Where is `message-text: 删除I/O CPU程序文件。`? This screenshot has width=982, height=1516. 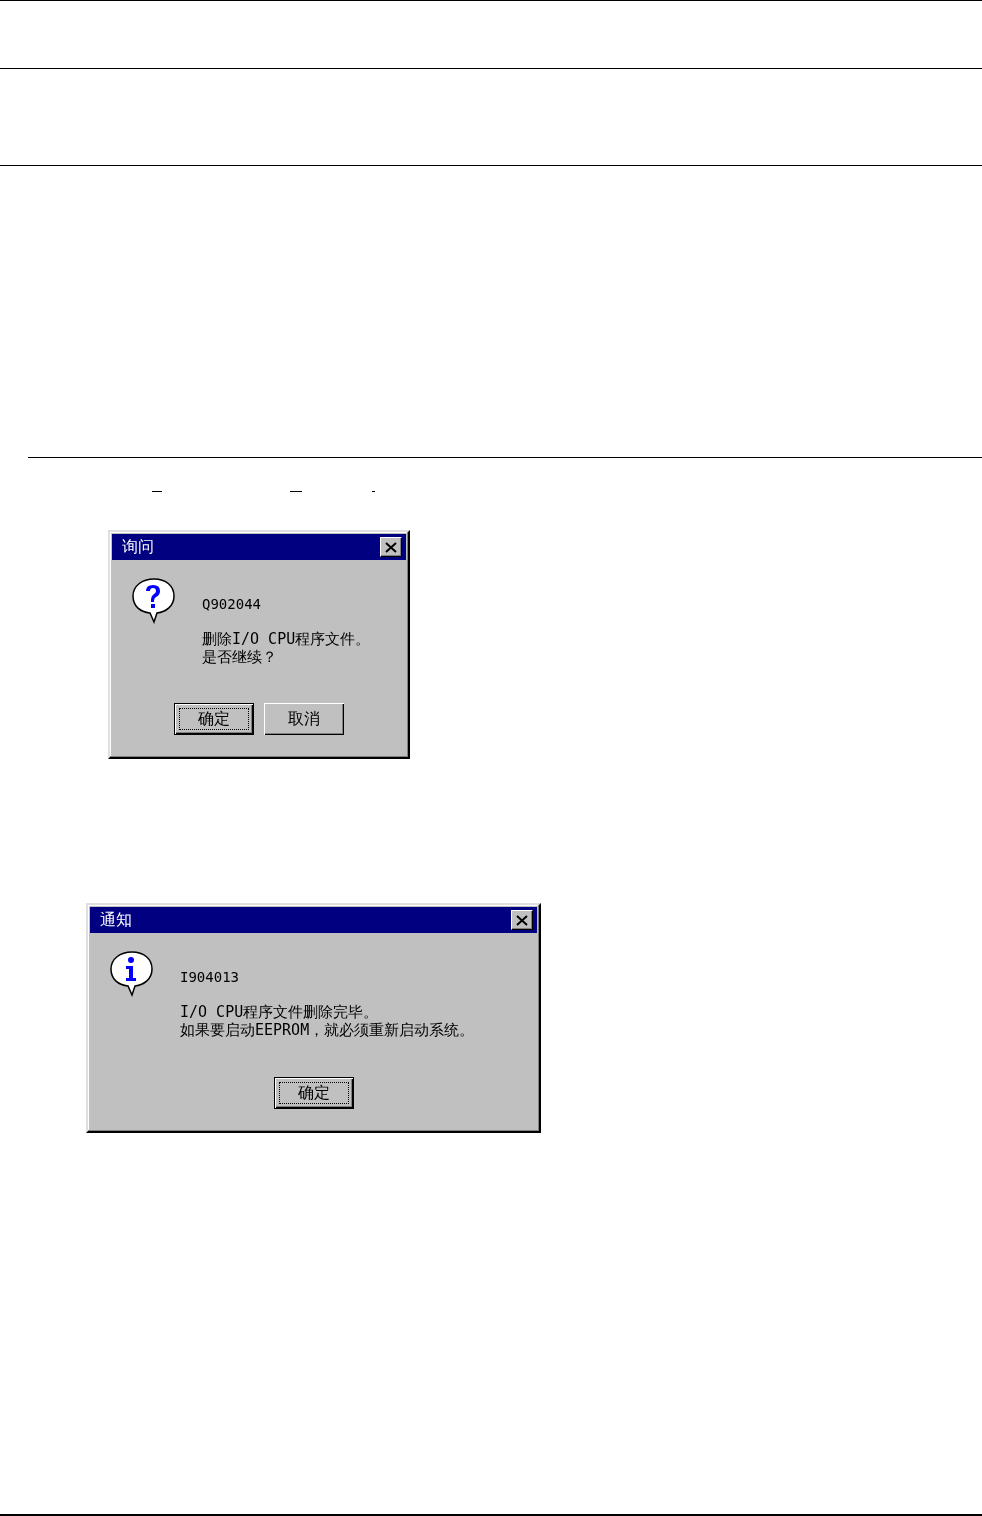 message-text: 删除I/O CPU程序文件。 is located at coordinates (286, 639).